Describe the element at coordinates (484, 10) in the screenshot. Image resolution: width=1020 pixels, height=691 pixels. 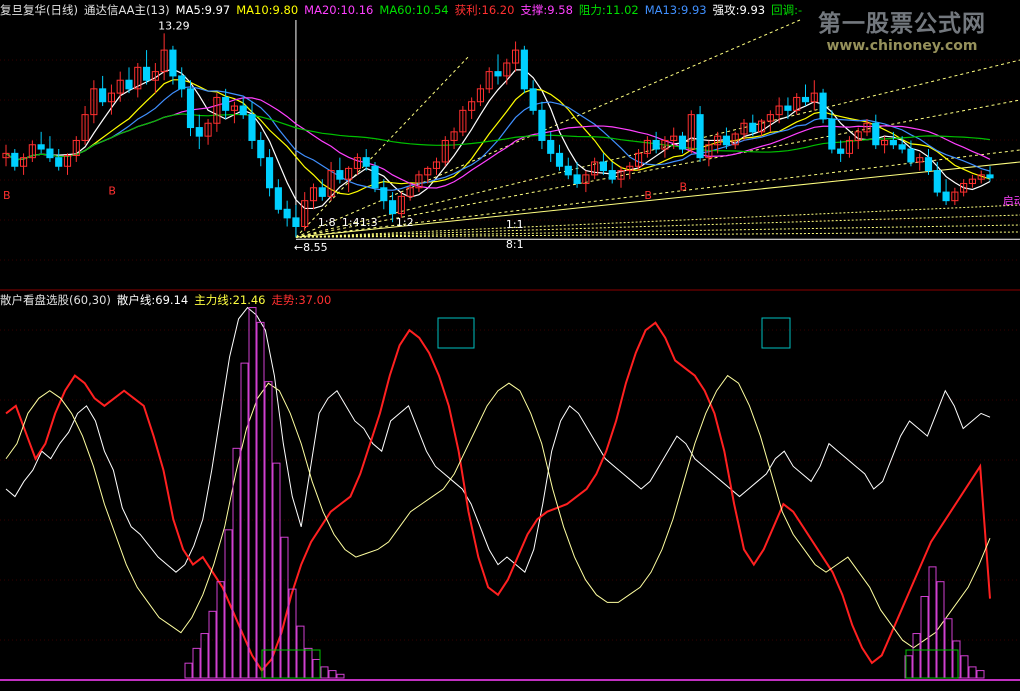
I see `profit-value: 获利:16.20` at that location.